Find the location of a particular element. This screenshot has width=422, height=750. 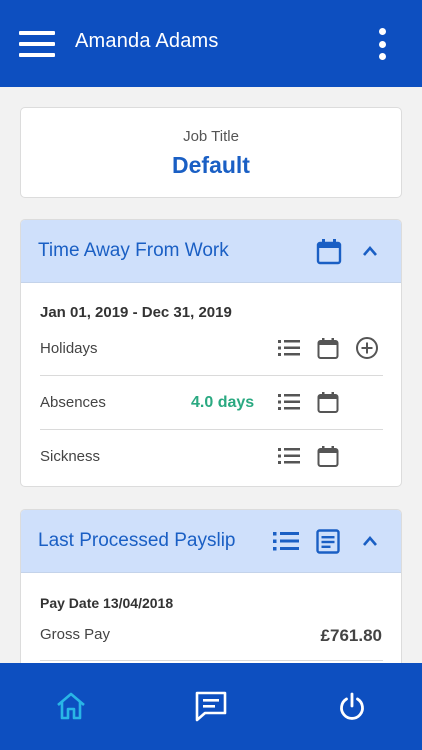

page-title: Amanda Adams is located at coordinates (147, 41).